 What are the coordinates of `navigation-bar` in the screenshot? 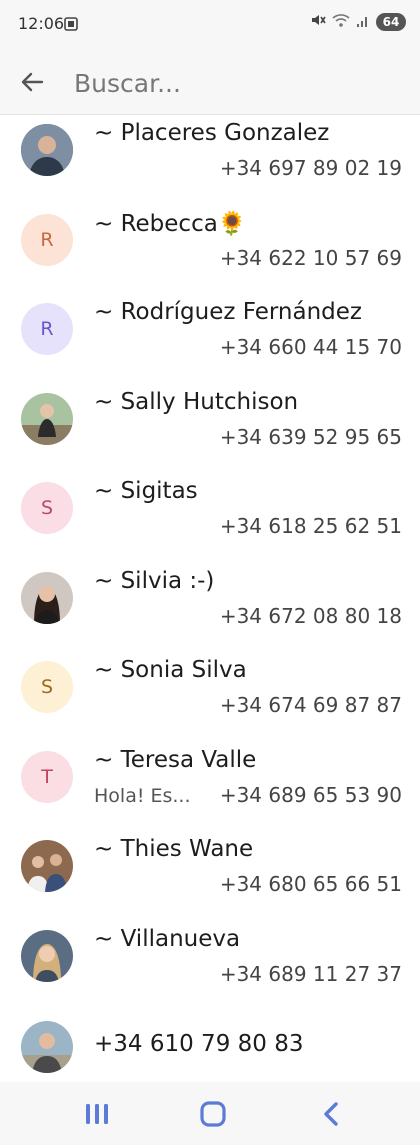 It's located at (210, 1113).